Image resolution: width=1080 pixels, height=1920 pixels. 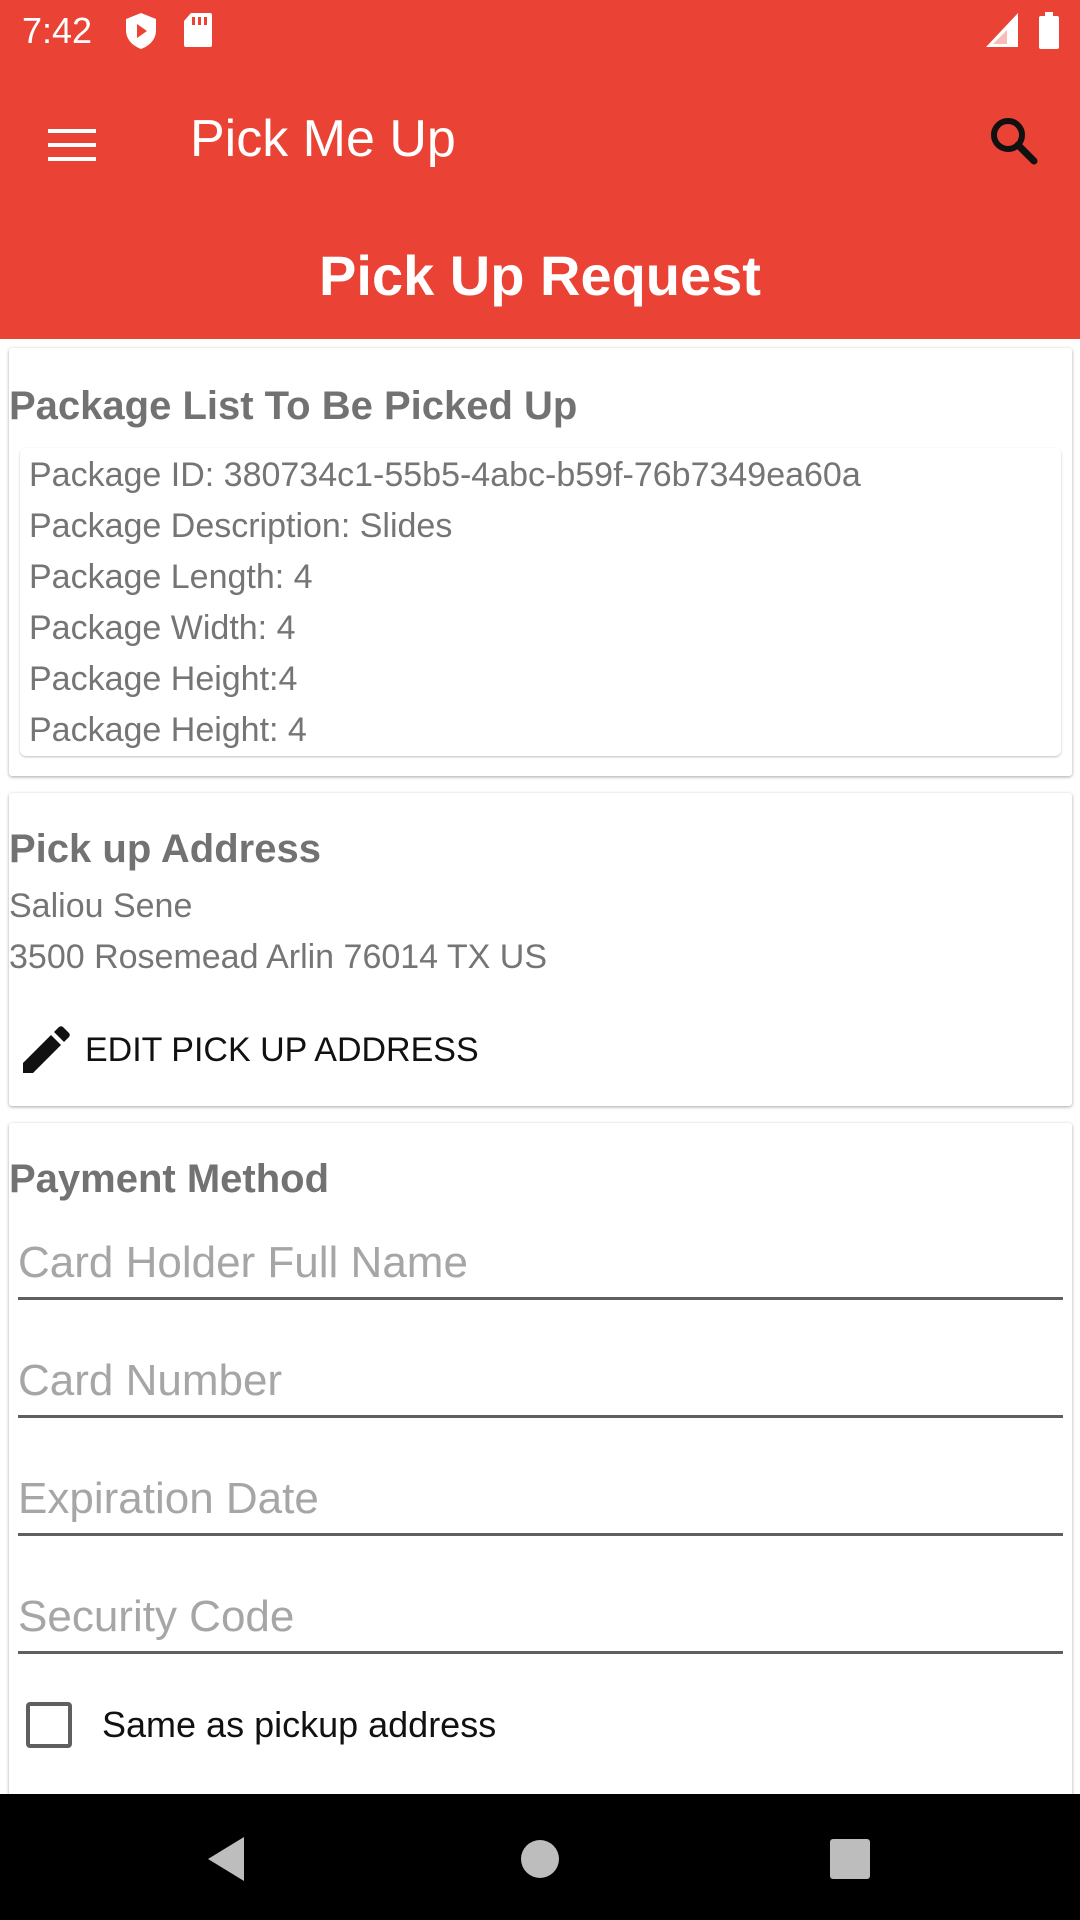 What do you see at coordinates (299, 1724) in the screenshot?
I see `same-as-pickup-label: Same as pickup address` at bounding box center [299, 1724].